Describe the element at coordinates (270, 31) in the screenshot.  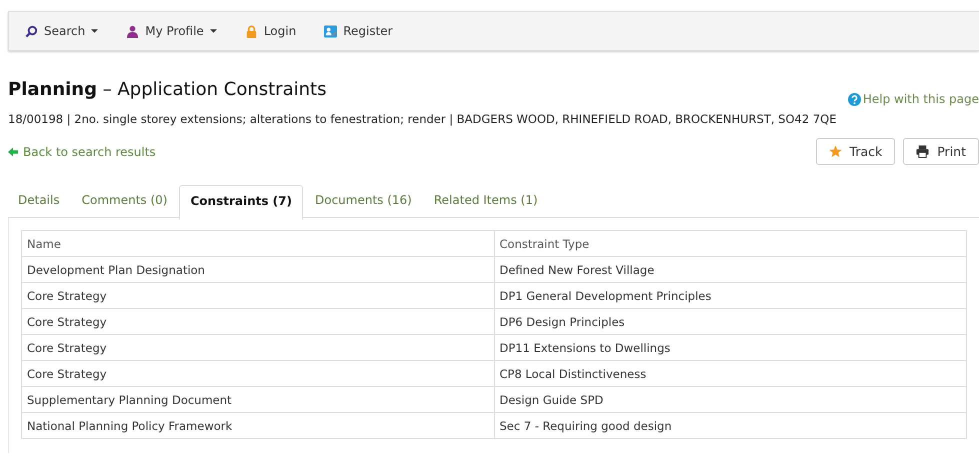
I see `nav-link: Login` at that location.